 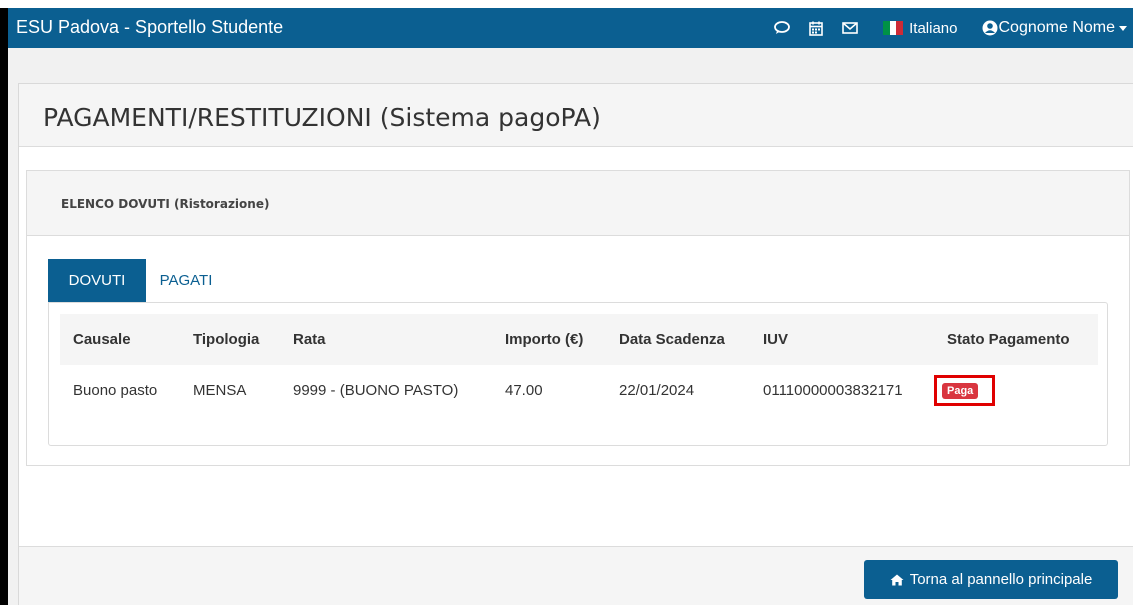 What do you see at coordinates (186, 281) in the screenshot?
I see `tab-pagati: PAGATI` at bounding box center [186, 281].